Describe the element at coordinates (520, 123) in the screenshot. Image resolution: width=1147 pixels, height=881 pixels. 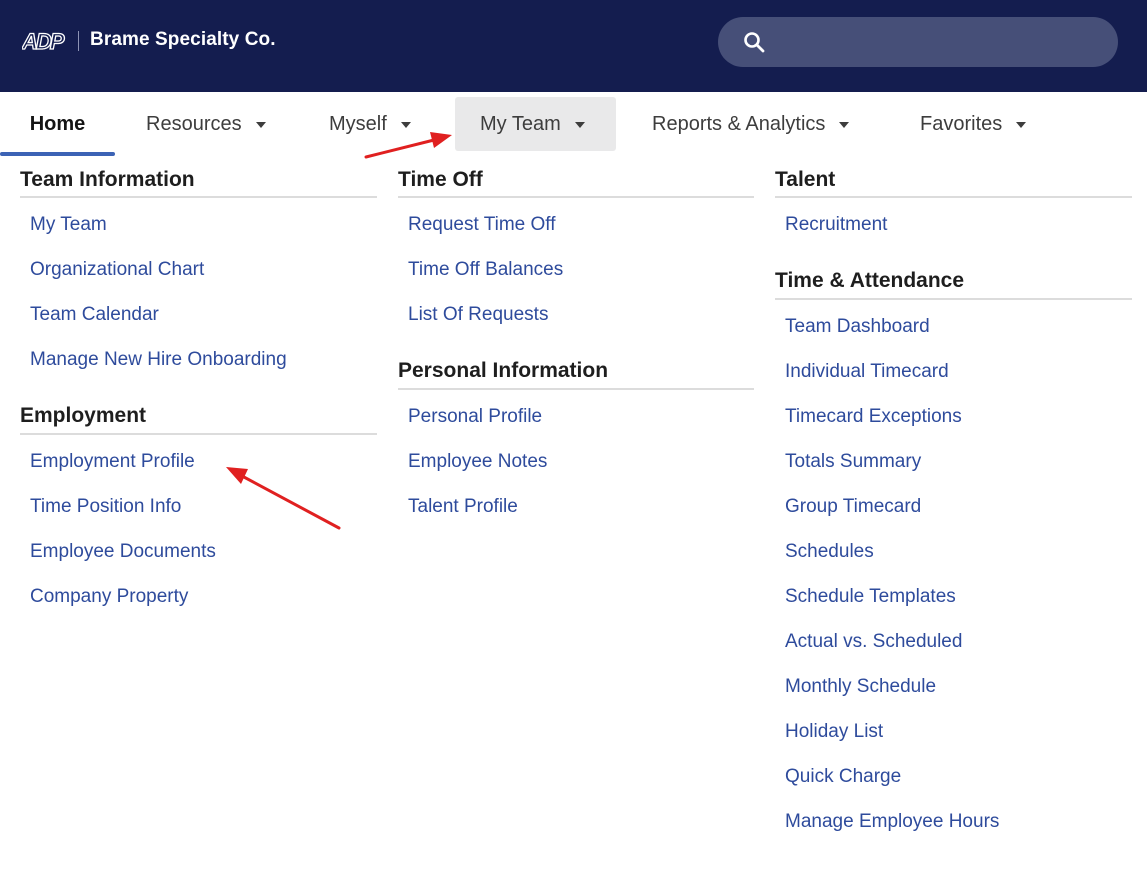
I see `nav-my-team-label: My Team` at that location.